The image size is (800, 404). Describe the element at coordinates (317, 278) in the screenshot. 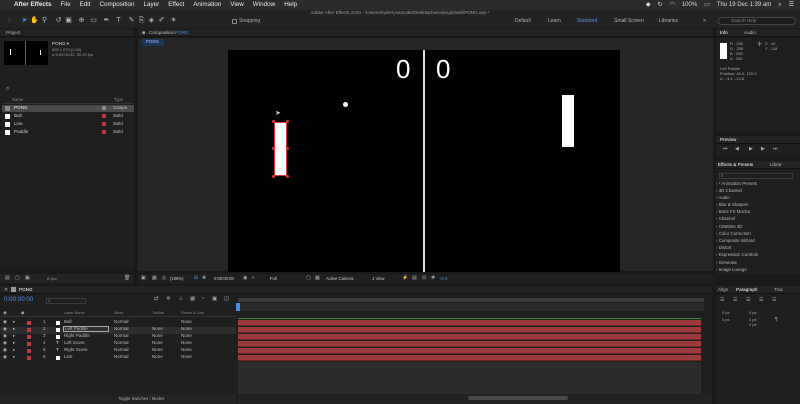

I see `transparency-icon: ▩` at that location.